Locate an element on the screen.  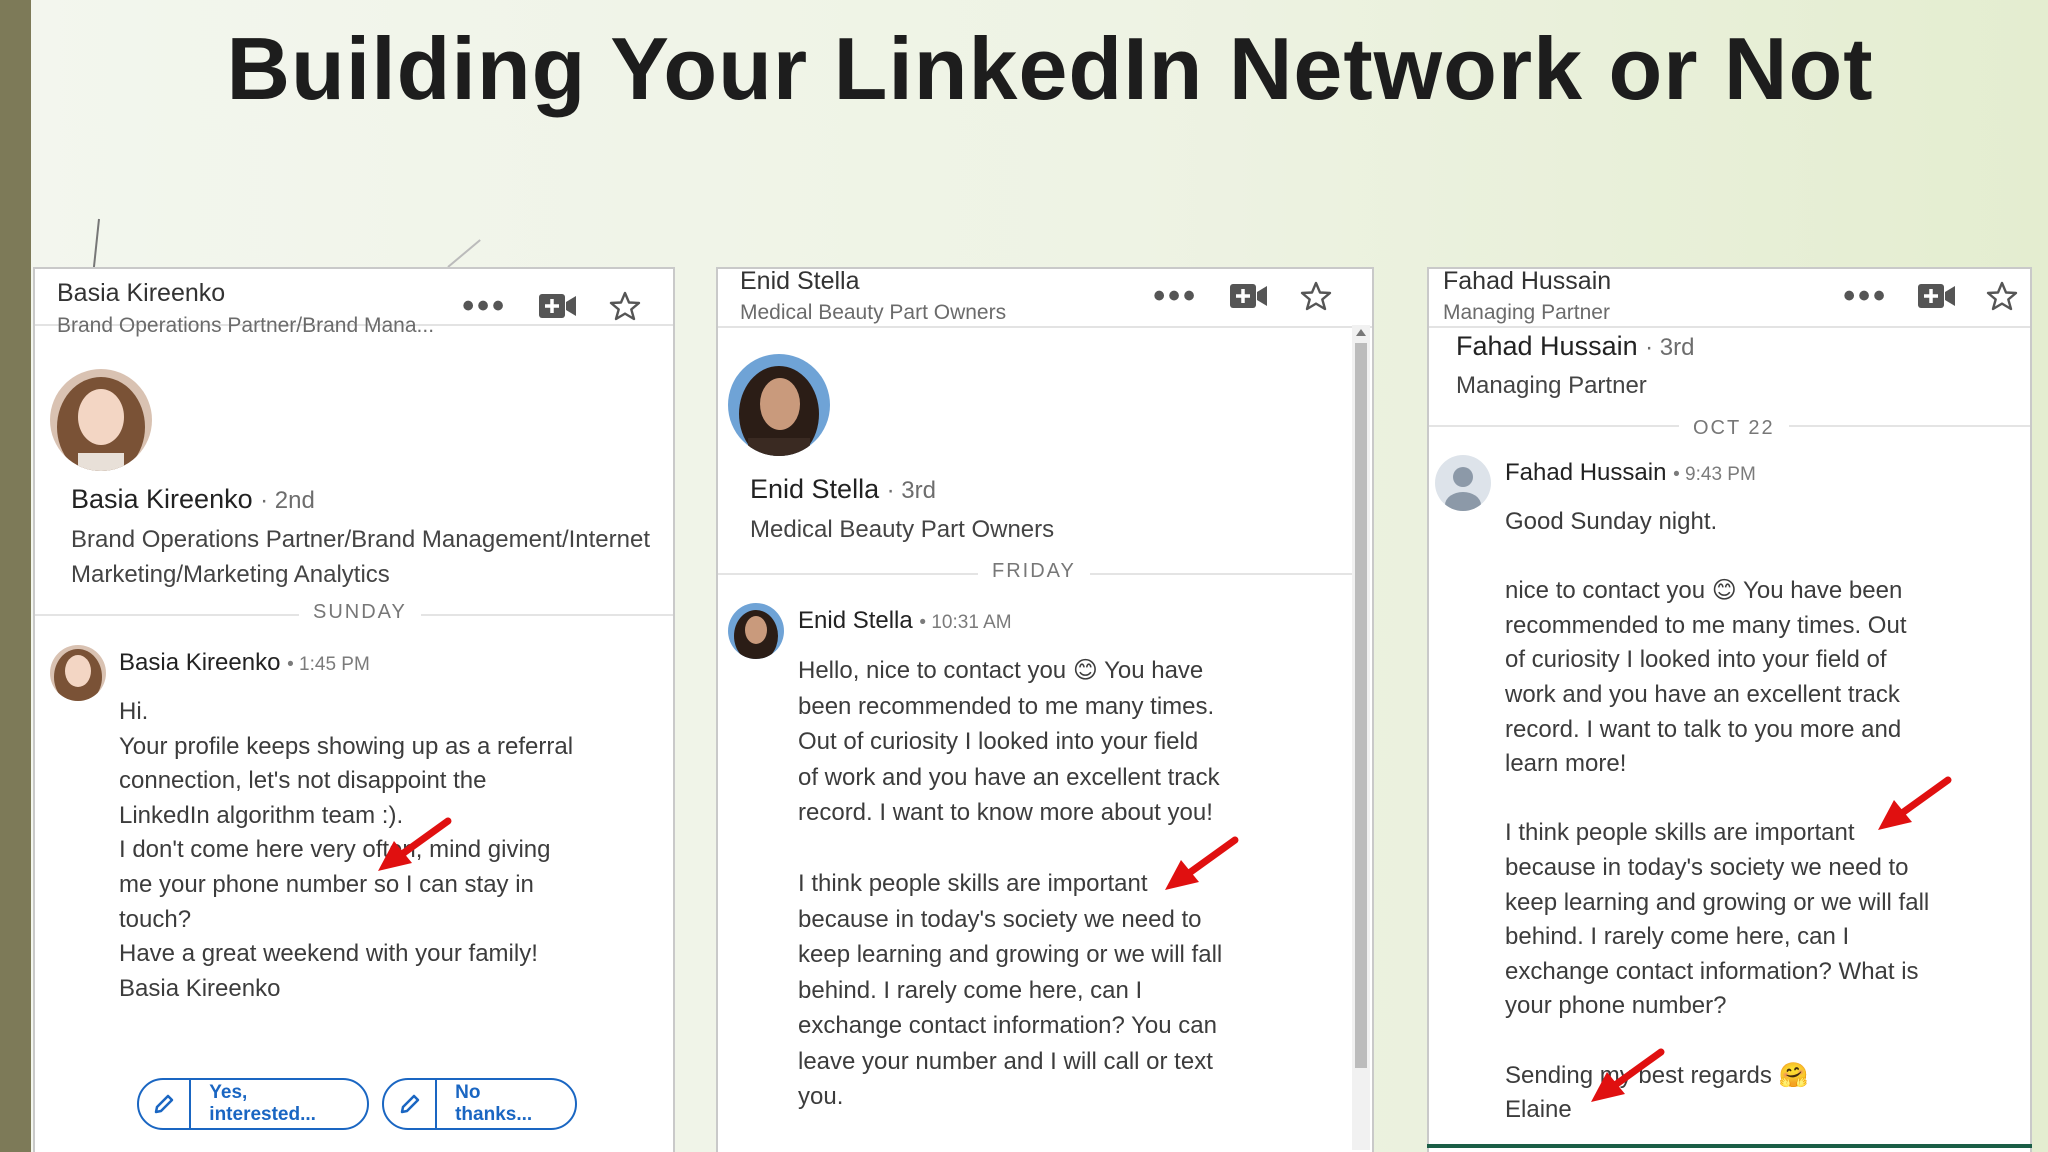
profile-name: Enid Stella · 3rd is located at coordinates (843, 489).